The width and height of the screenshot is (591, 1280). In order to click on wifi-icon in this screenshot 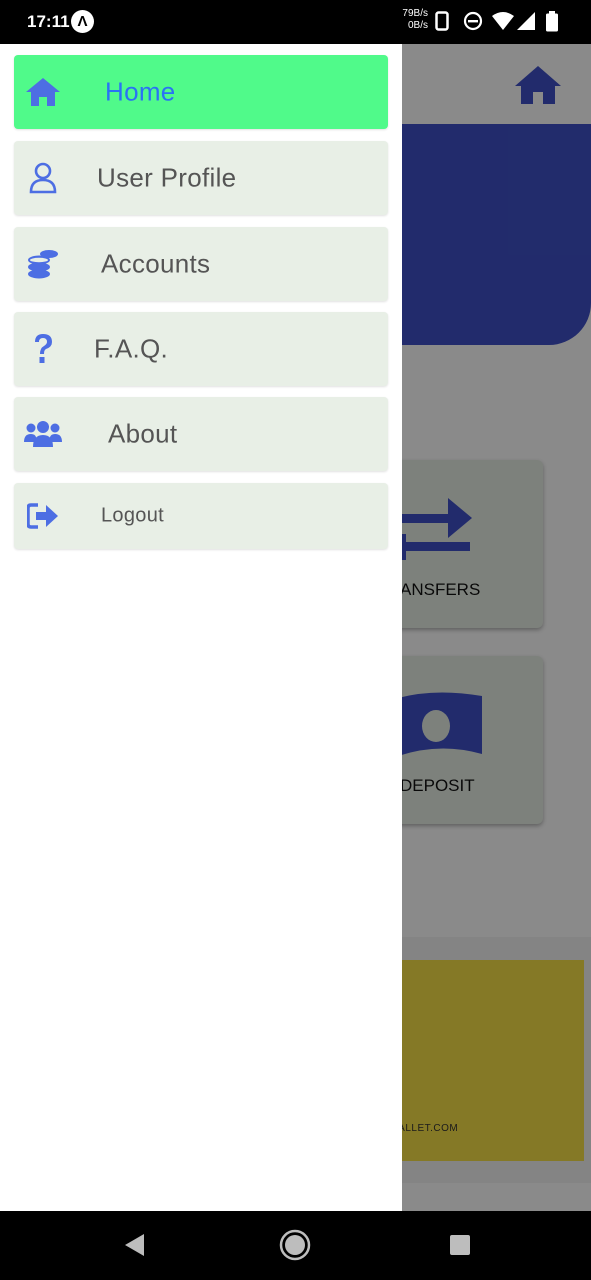, I will do `click(503, 21)`.